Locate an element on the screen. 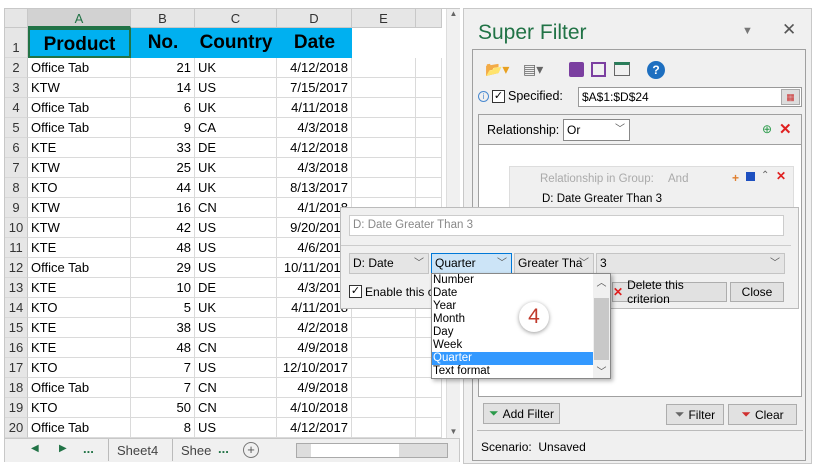 The height and width of the screenshot is (472, 815). new-scenario-icon: ▤▾ is located at coordinates (533, 69).